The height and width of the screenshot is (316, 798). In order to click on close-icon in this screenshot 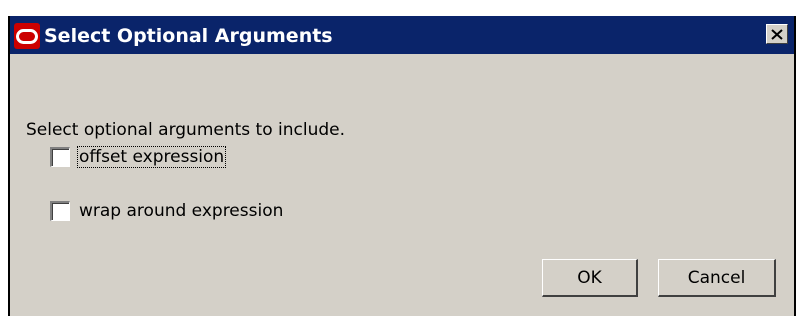, I will do `click(777, 34)`.